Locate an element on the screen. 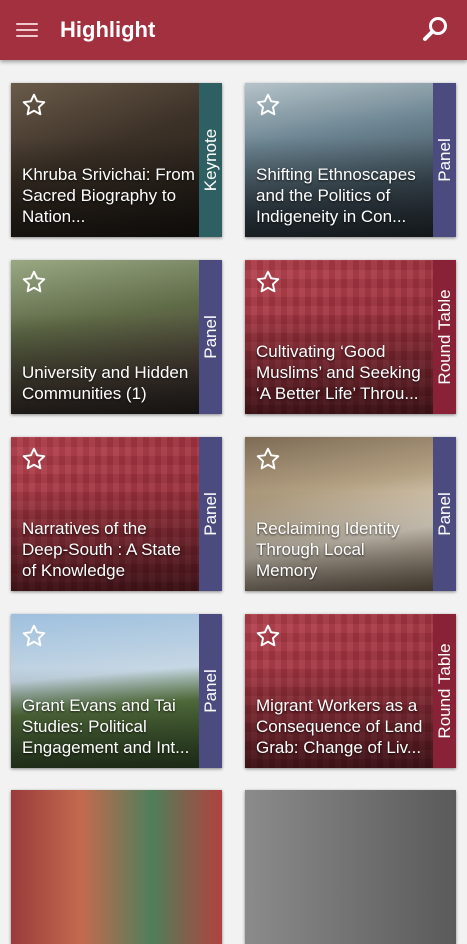 The width and height of the screenshot is (467, 944). session-title: Reclaiming Identity Through Local Memory is located at coordinates (328, 549).